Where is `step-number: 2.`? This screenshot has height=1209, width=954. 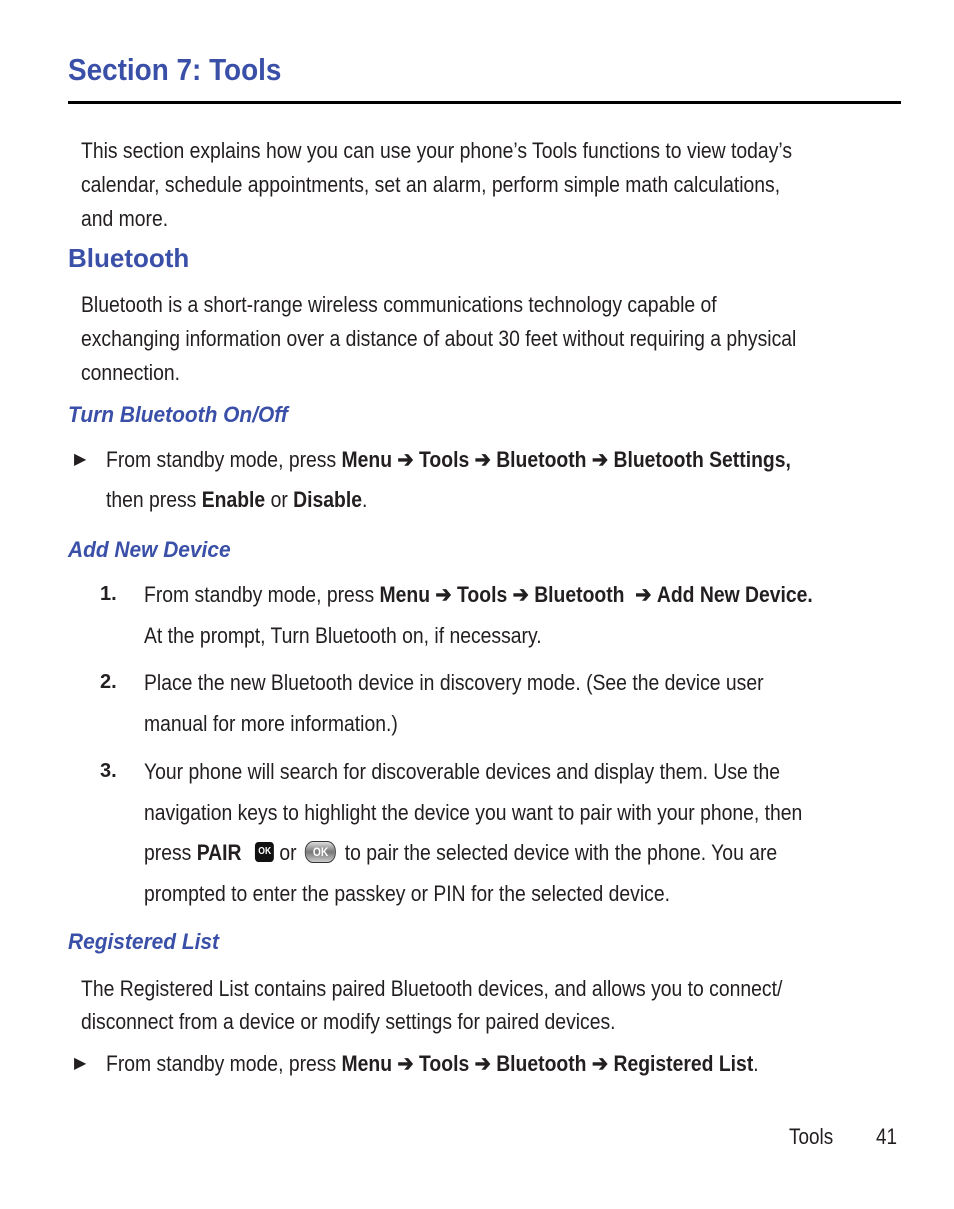 step-number: 2. is located at coordinates (108, 682).